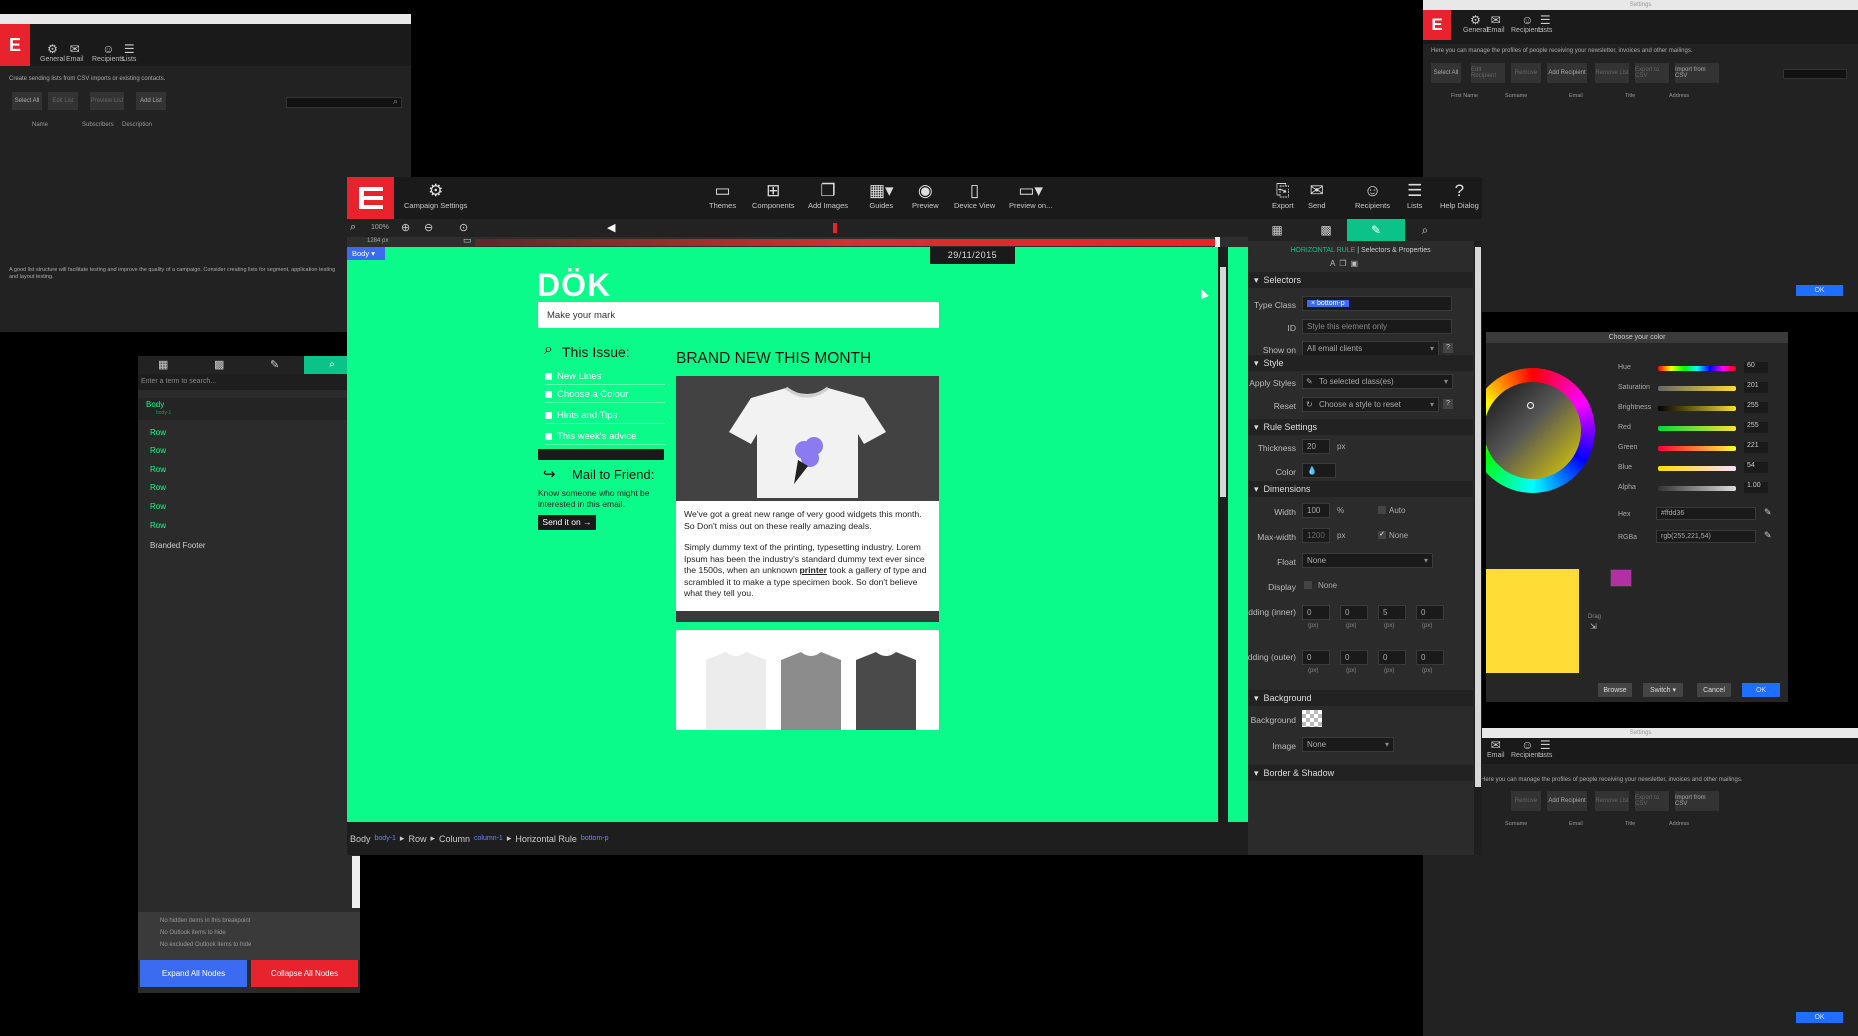  What do you see at coordinates (797, 241) in the screenshot?
I see `width-ruler: 1284 px ▭` at bounding box center [797, 241].